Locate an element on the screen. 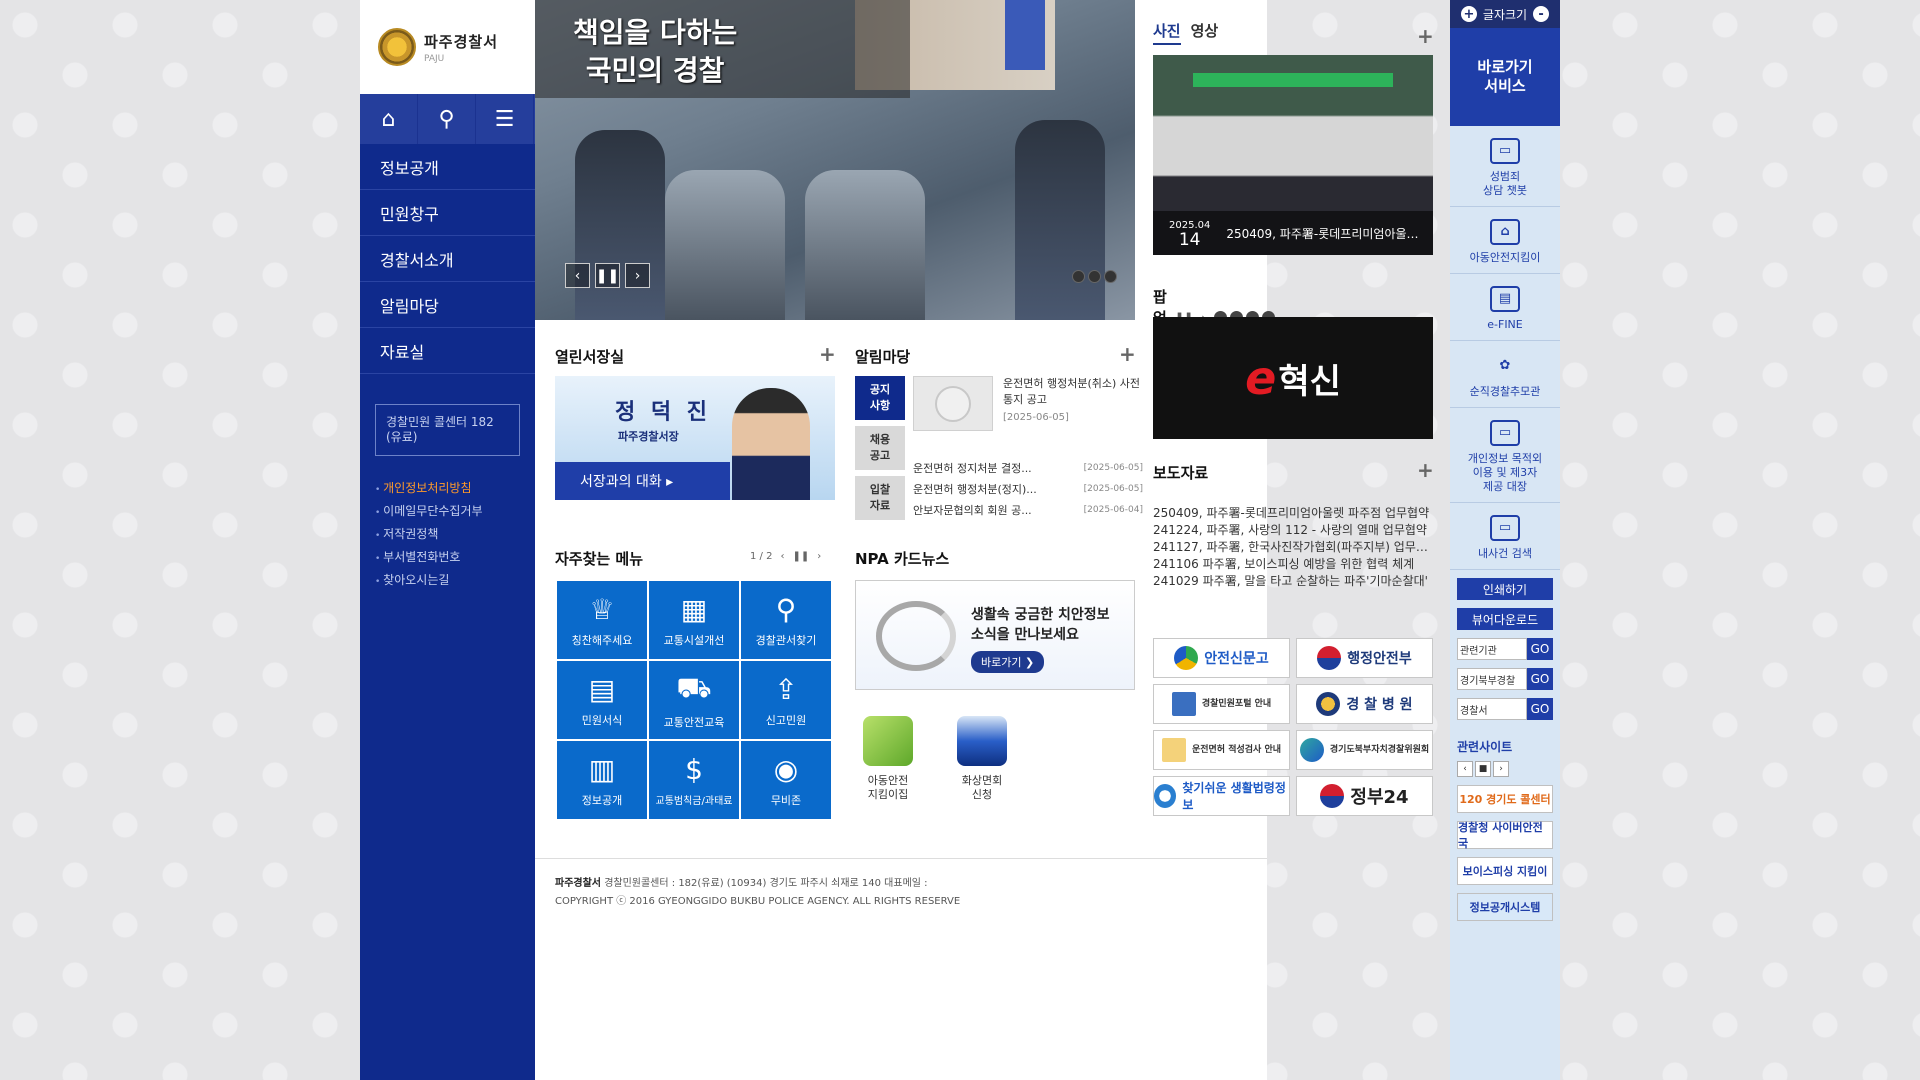 This screenshot has width=1920, height=1080. list-item: 안보자문협의회 회원 공... [2025-06-04] is located at coordinates (1028, 510).